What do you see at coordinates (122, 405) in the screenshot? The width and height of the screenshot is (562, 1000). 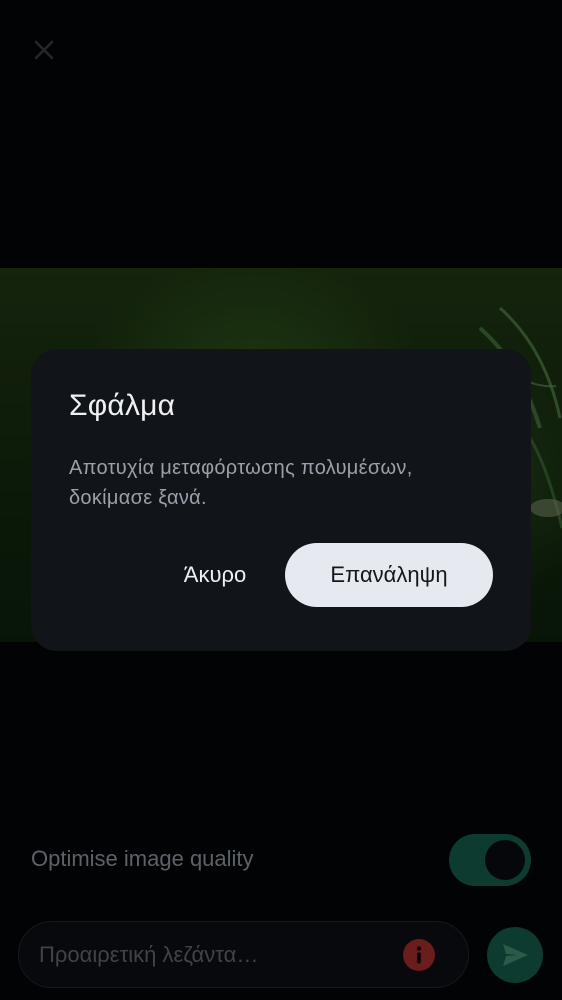 I see `dialog-title: Σφάλμα` at bounding box center [122, 405].